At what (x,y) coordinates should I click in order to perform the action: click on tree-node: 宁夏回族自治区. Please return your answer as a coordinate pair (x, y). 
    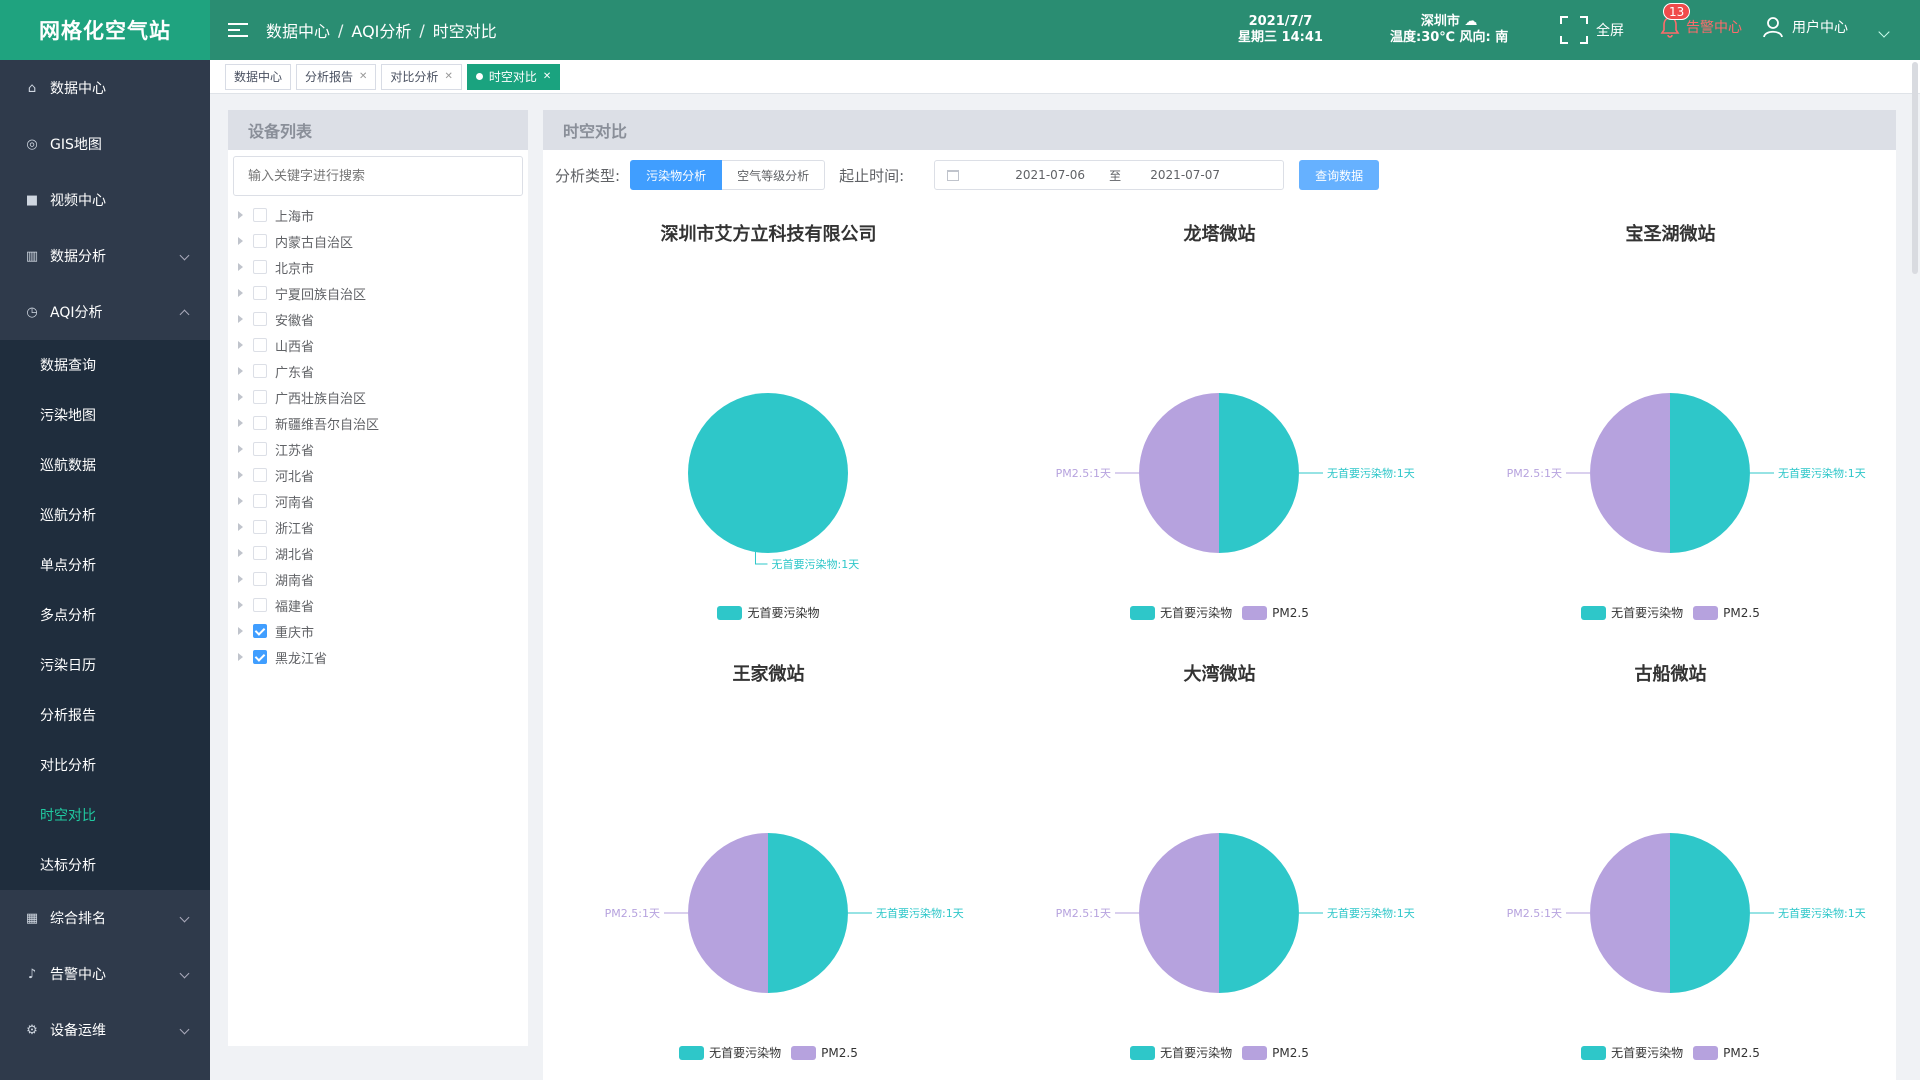
    Looking at the image, I should click on (378, 293).